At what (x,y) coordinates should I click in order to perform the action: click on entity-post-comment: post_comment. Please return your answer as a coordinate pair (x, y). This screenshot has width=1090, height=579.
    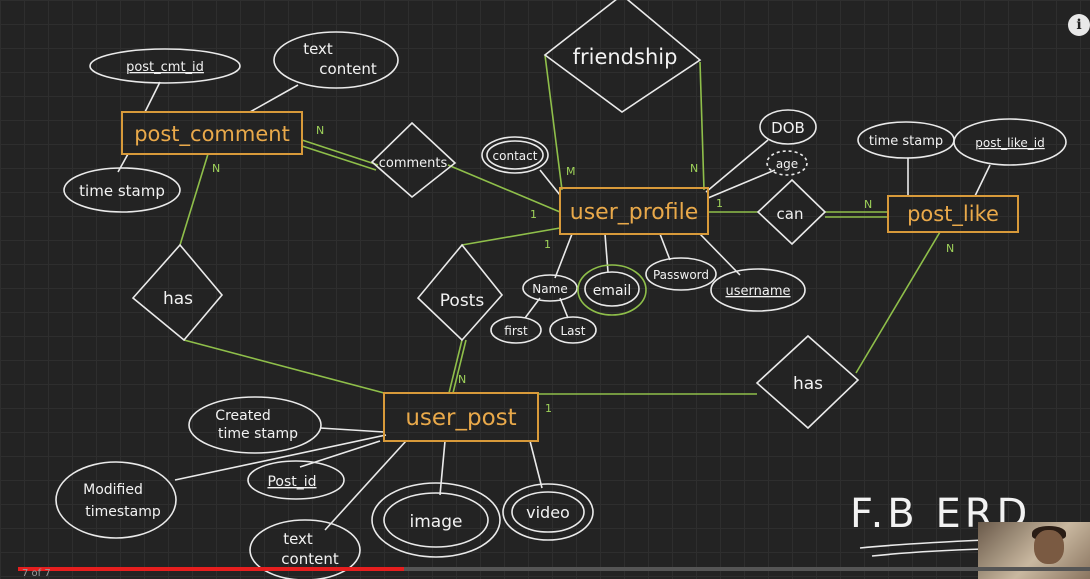
    Looking at the image, I should click on (212, 133).